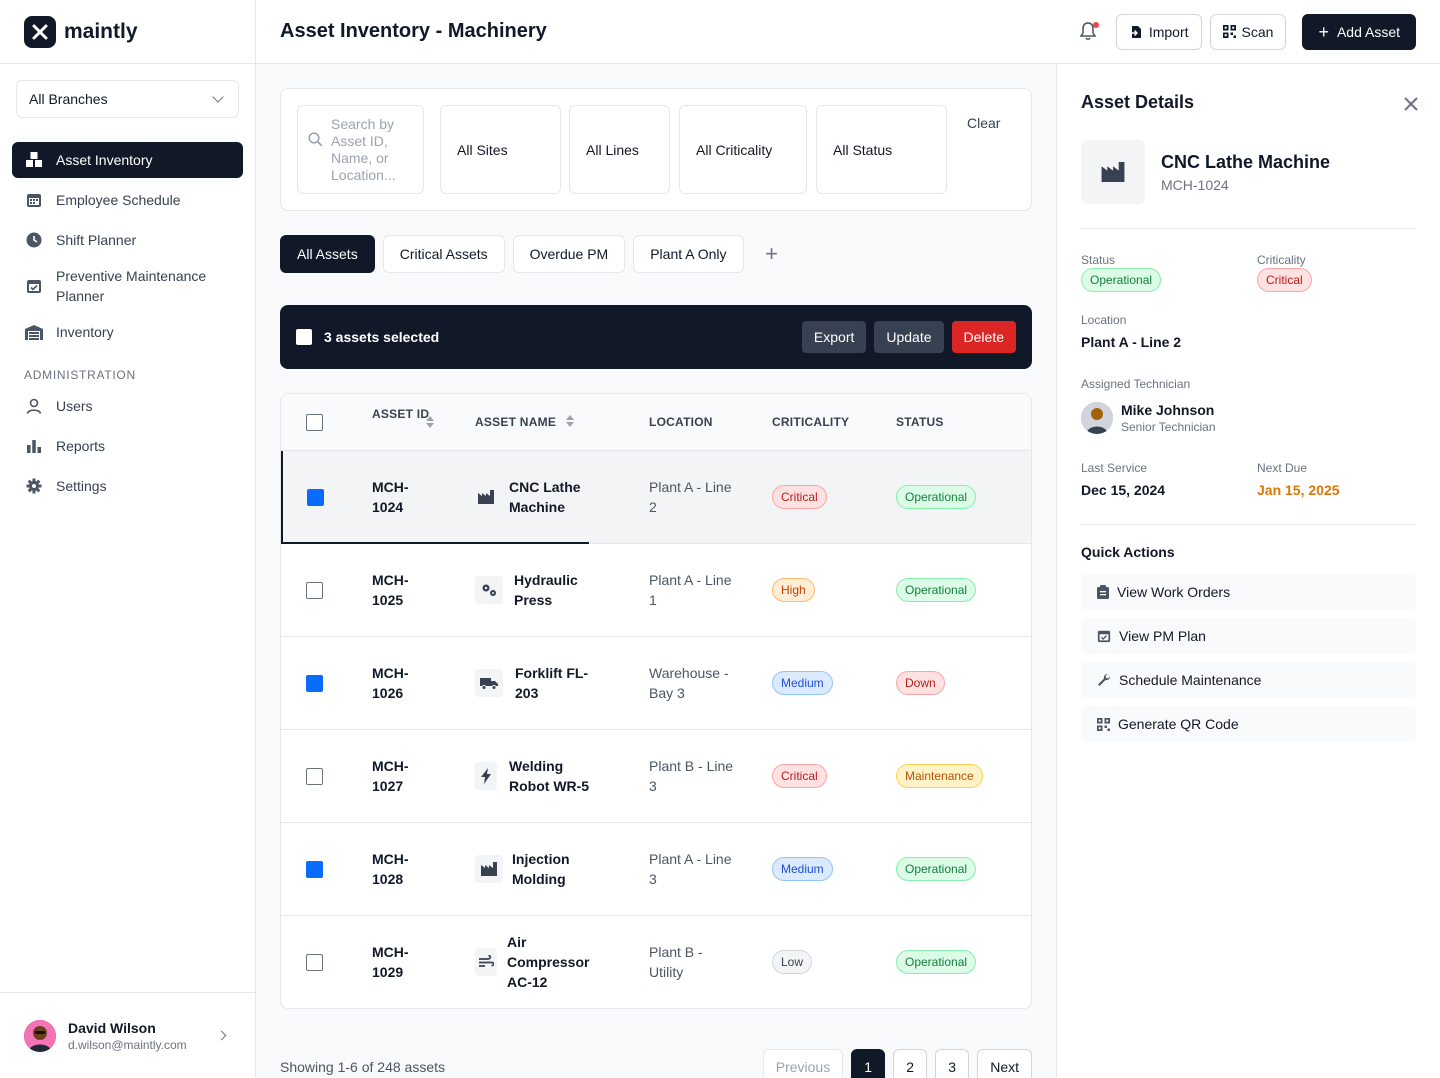 Image resolution: width=1440 pixels, height=1078 pixels. What do you see at coordinates (1298, 490) in the screenshot?
I see `next-due-value: Jan 15, 2025` at bounding box center [1298, 490].